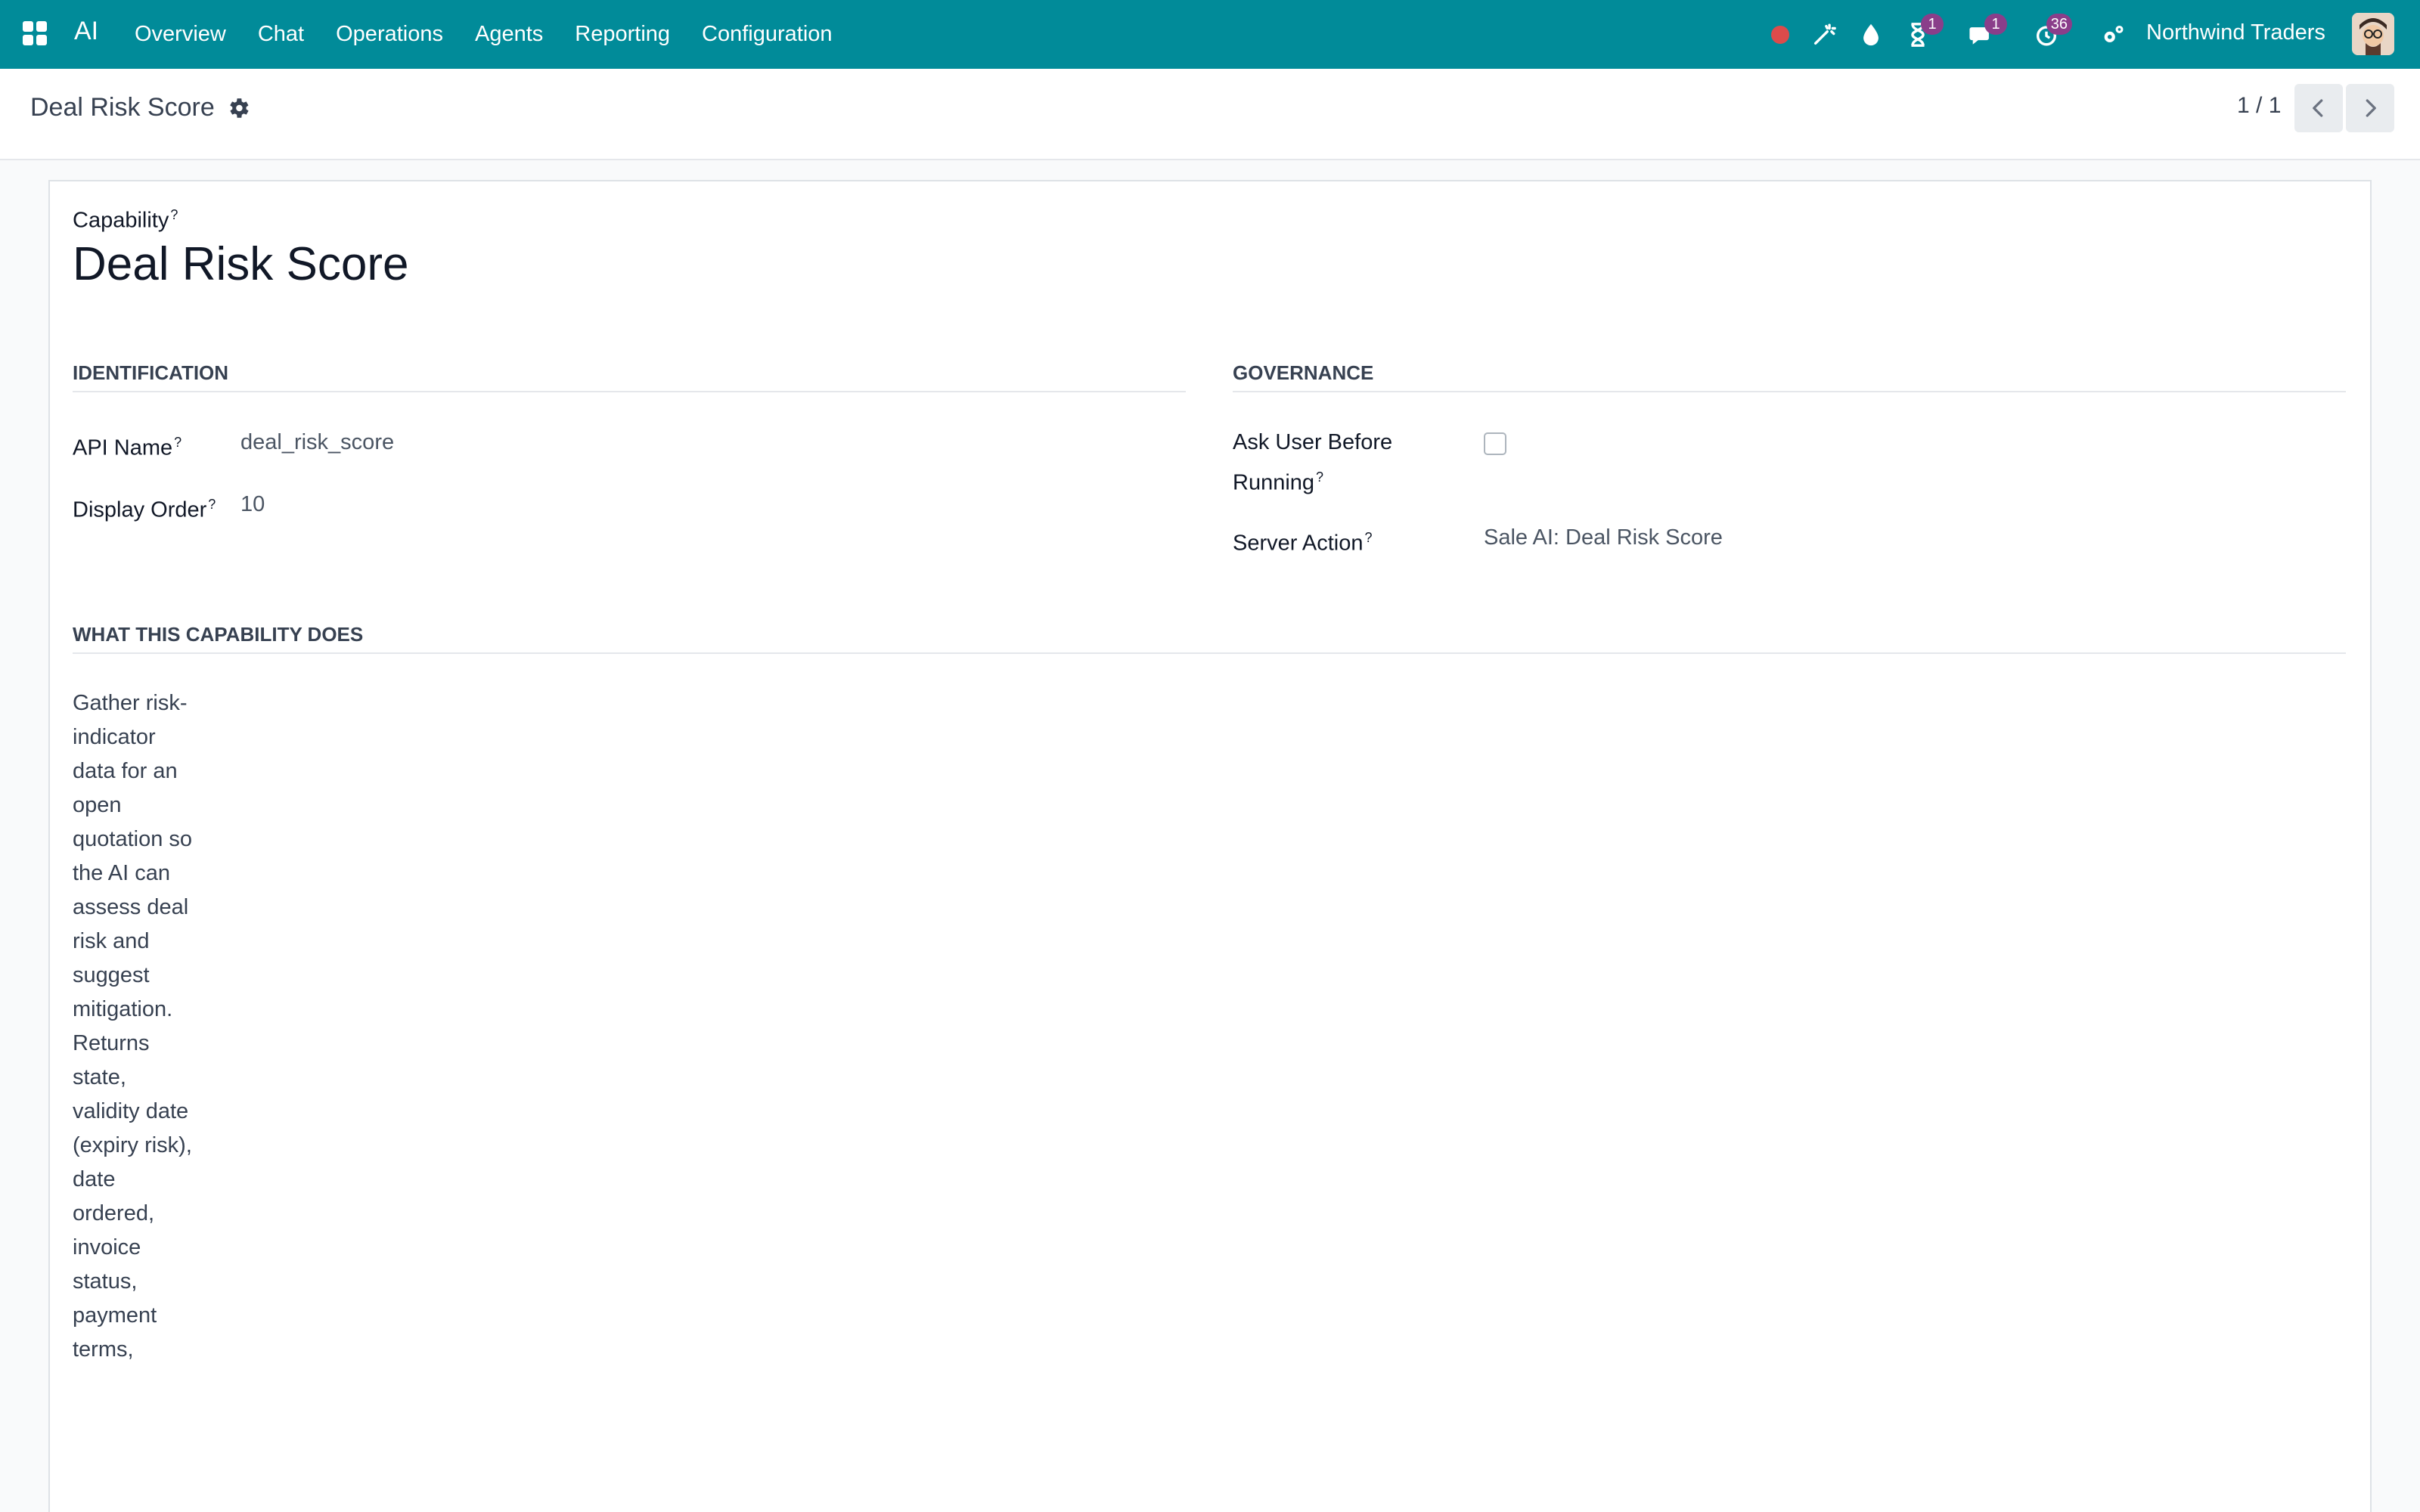 The image size is (2420, 1512). Describe the element at coordinates (241, 264) in the screenshot. I see `record-name: Deal Risk Score` at that location.